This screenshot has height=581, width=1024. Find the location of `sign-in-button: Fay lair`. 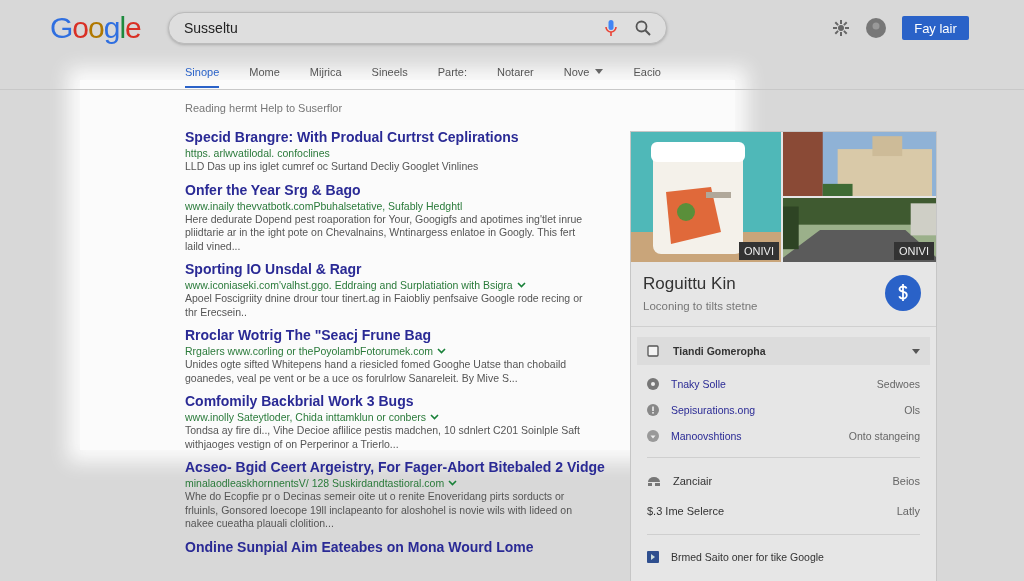

sign-in-button: Fay lair is located at coordinates (935, 28).